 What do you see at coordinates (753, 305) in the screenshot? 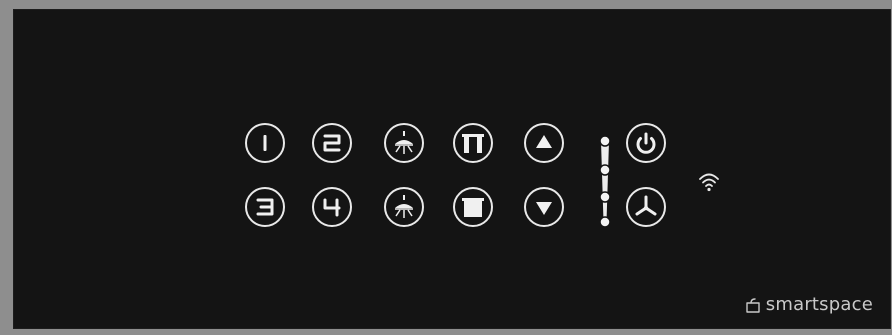
I see `smartspace-logo-icon` at bounding box center [753, 305].